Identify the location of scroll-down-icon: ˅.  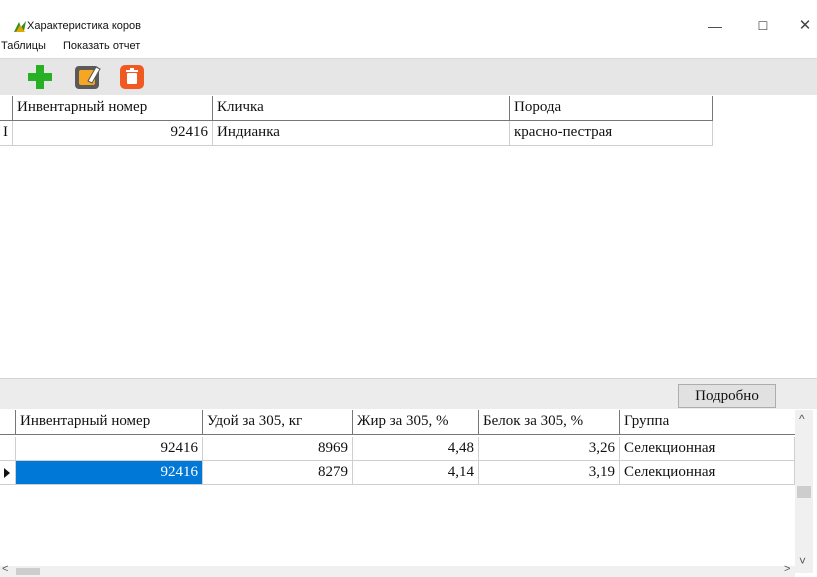
(802, 561).